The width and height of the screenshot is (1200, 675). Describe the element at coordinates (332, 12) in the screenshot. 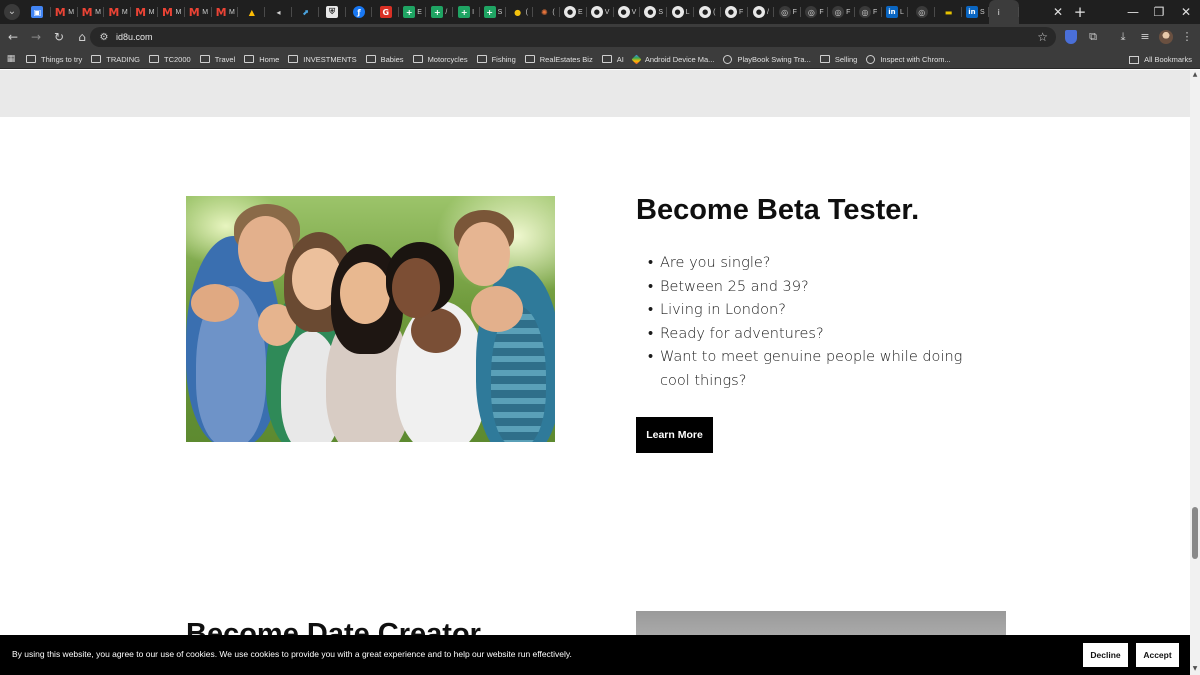

I see `browser-tab: ⛨` at that location.